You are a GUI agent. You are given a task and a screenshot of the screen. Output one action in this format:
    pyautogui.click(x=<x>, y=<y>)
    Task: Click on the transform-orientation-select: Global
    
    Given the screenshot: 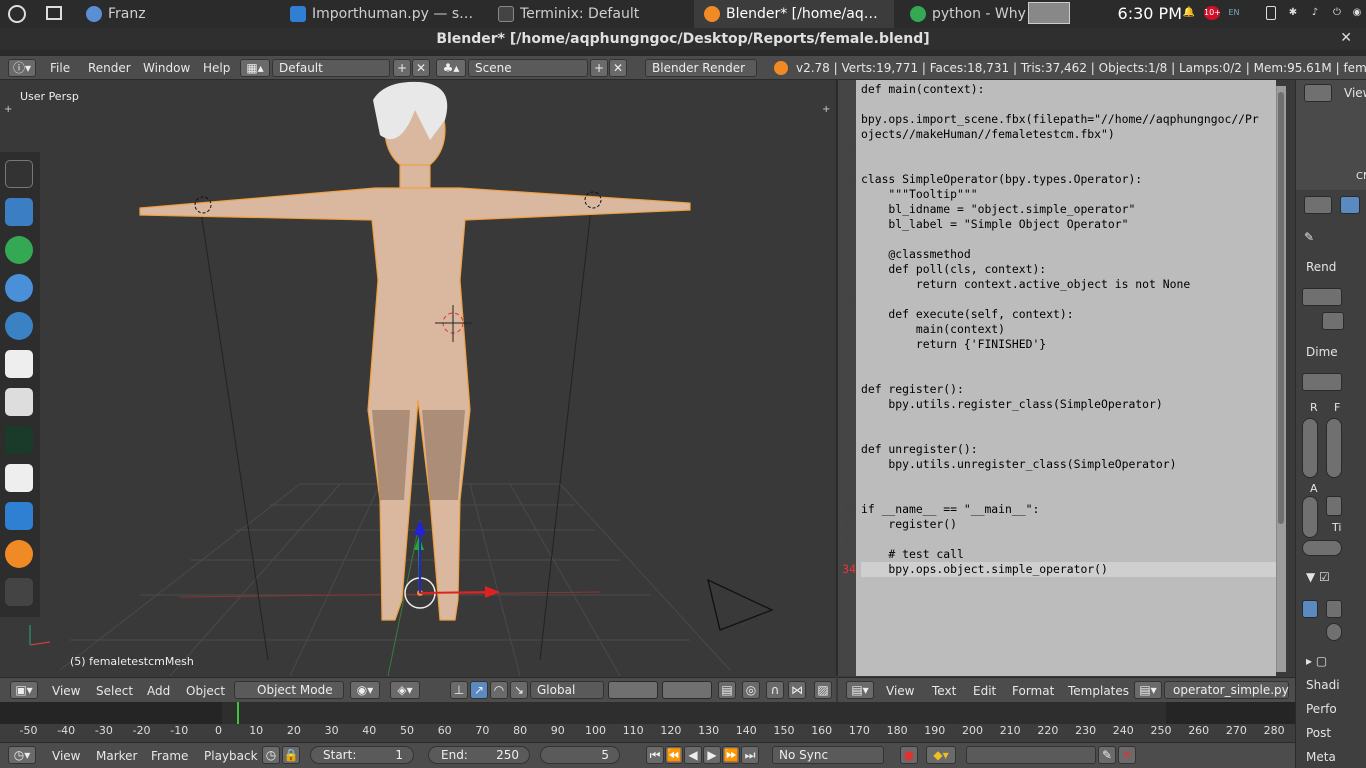 What is the action you would take?
    pyautogui.click(x=567, y=690)
    